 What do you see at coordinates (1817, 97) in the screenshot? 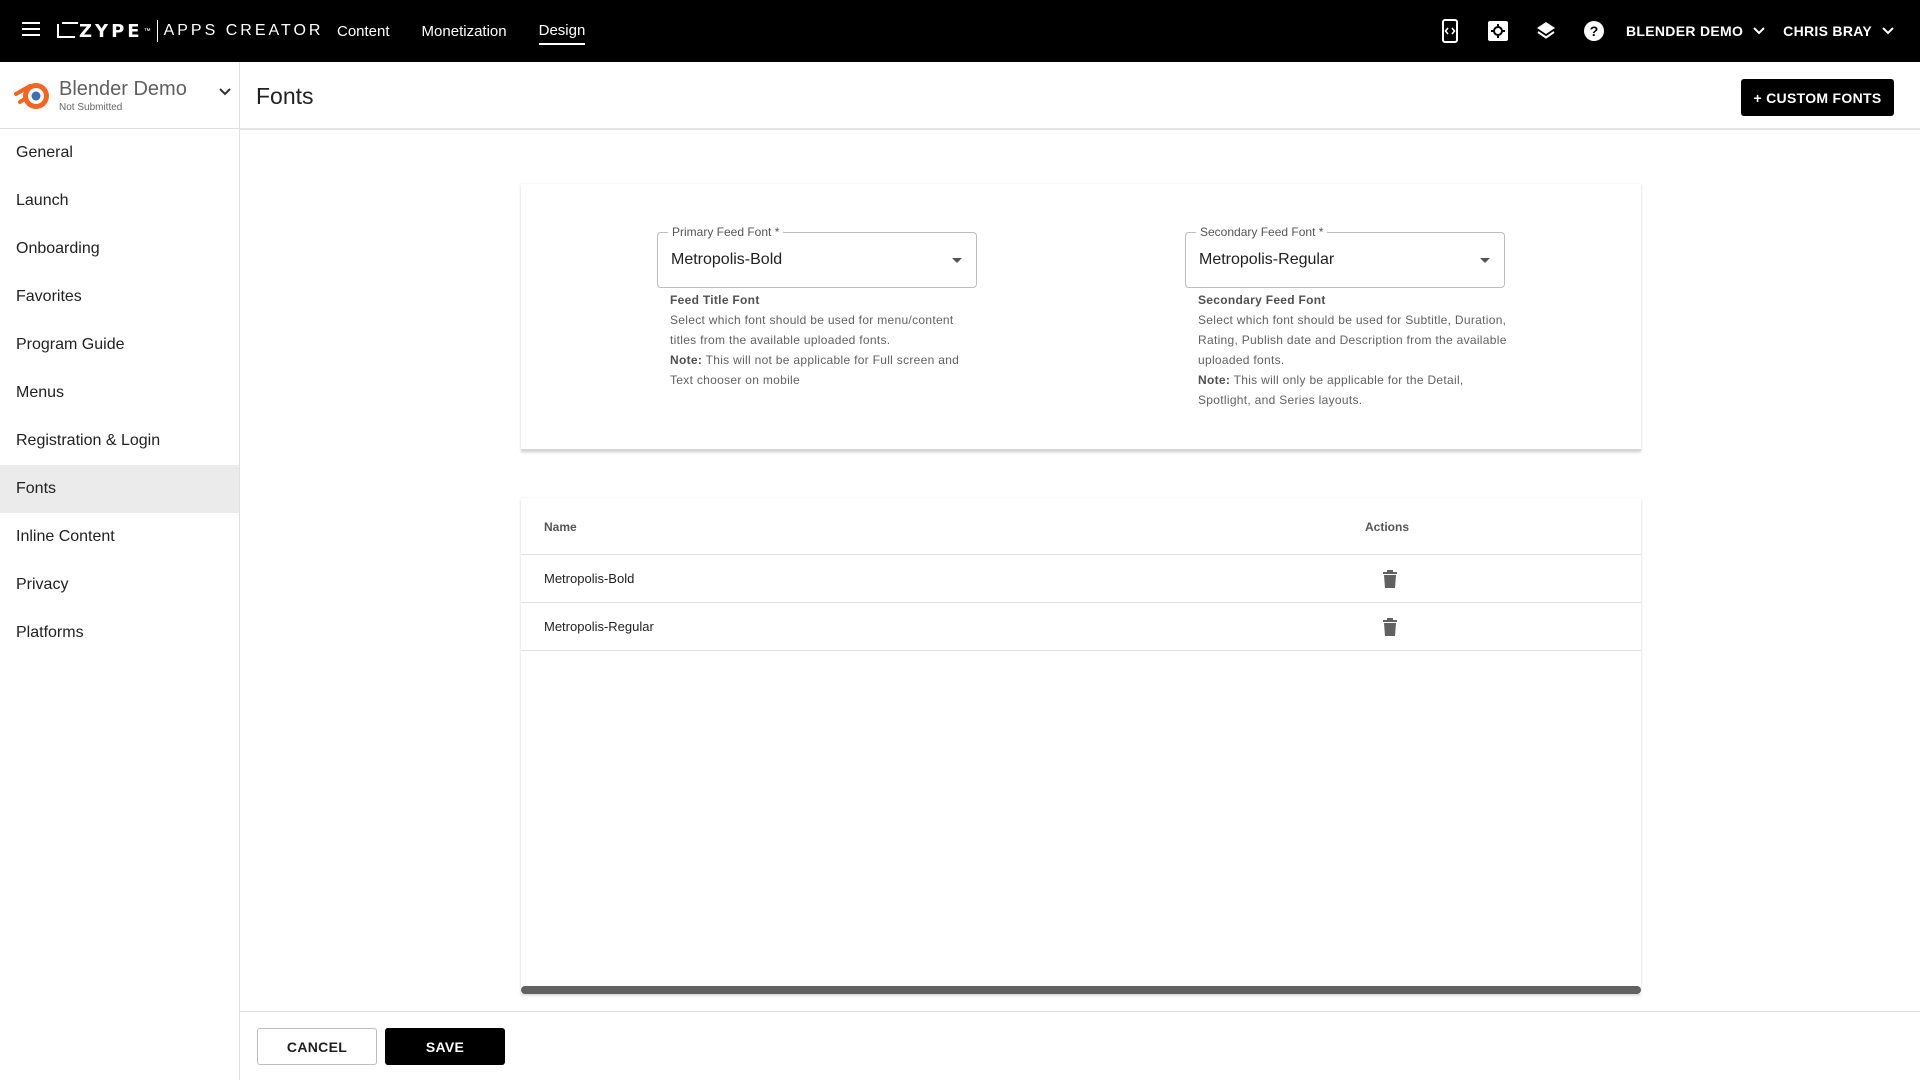
I see `add-custom-fonts-button: + CUSTOM FONTS` at bounding box center [1817, 97].